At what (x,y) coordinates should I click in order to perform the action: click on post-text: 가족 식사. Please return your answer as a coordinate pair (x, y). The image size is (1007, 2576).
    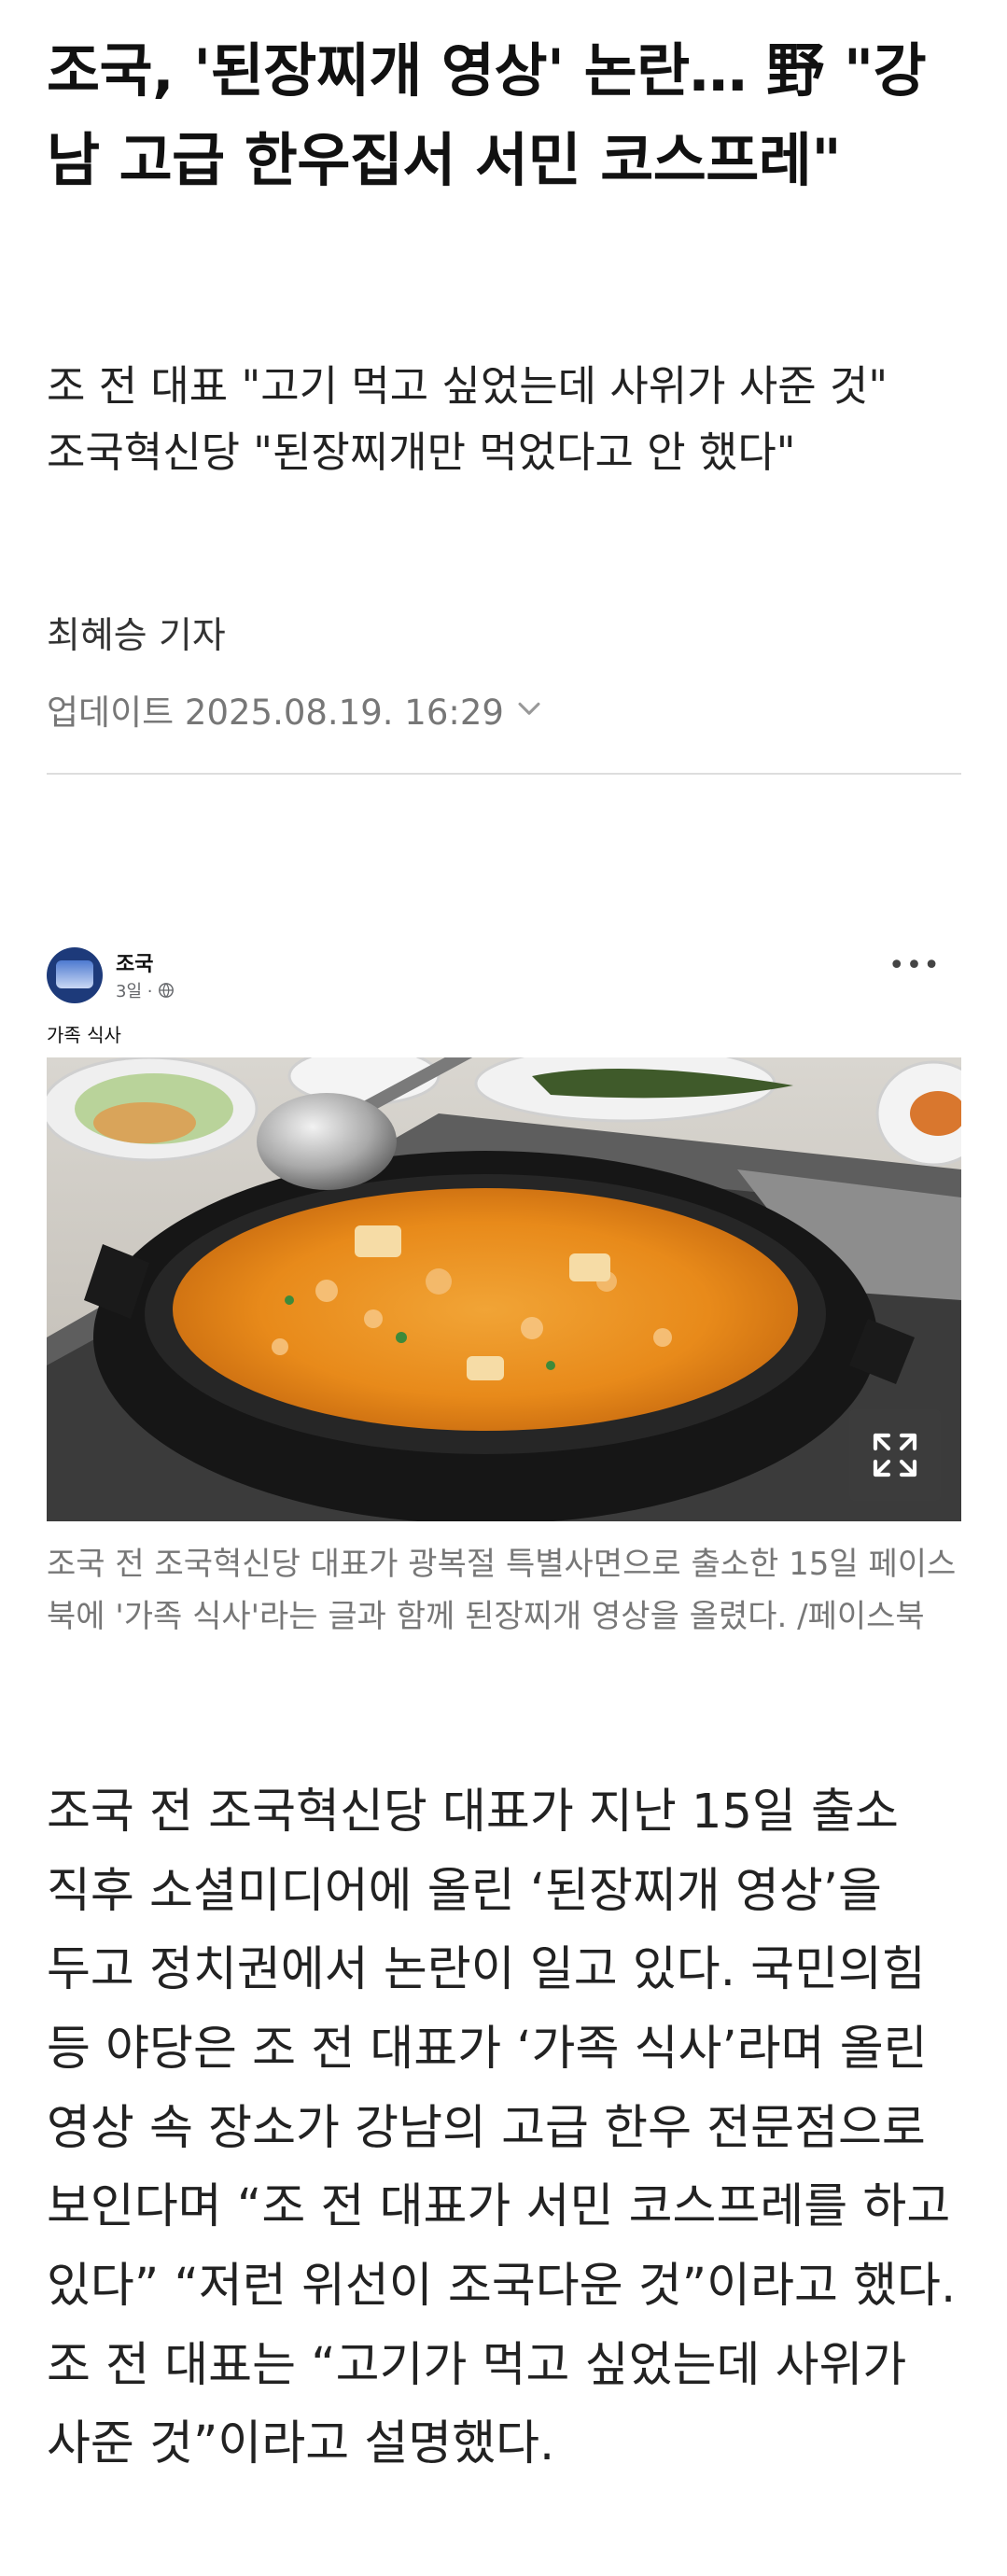
    Looking at the image, I should click on (84, 1035).